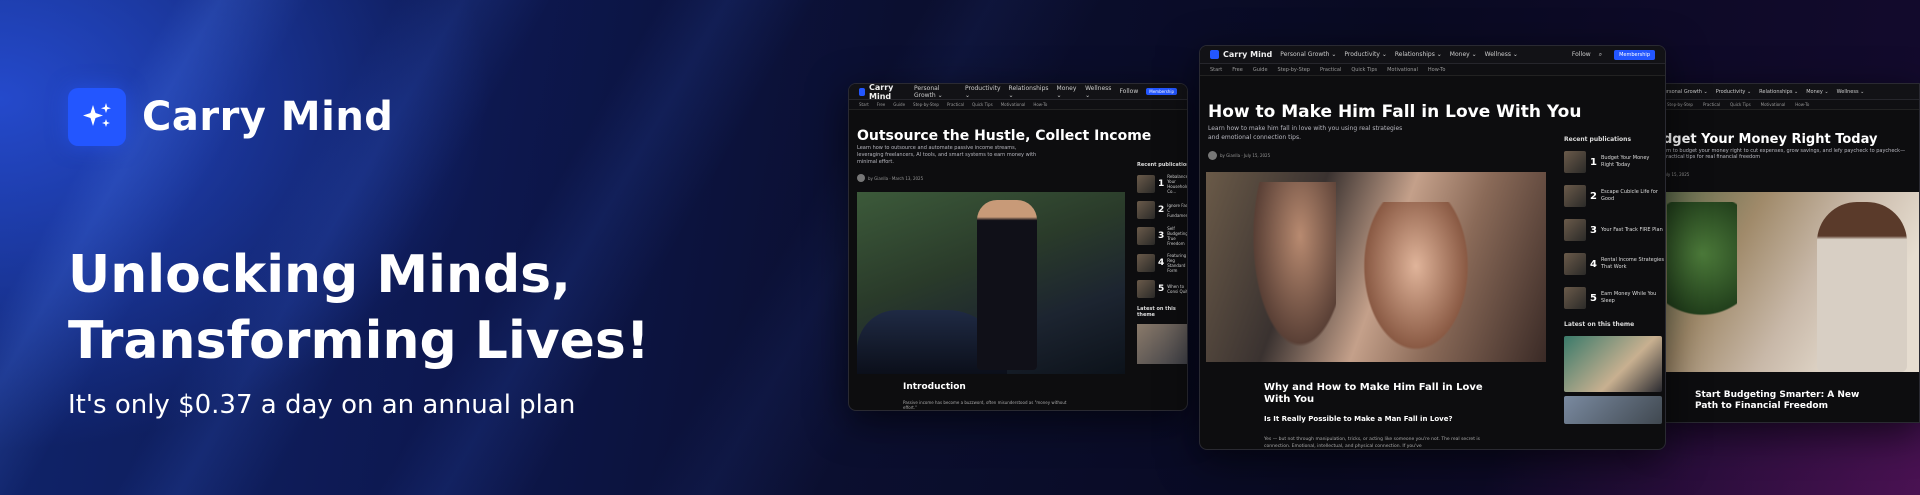  What do you see at coordinates (1614, 162) in the screenshot?
I see `recent-item: 1 Budget Your Money Right Today` at bounding box center [1614, 162].